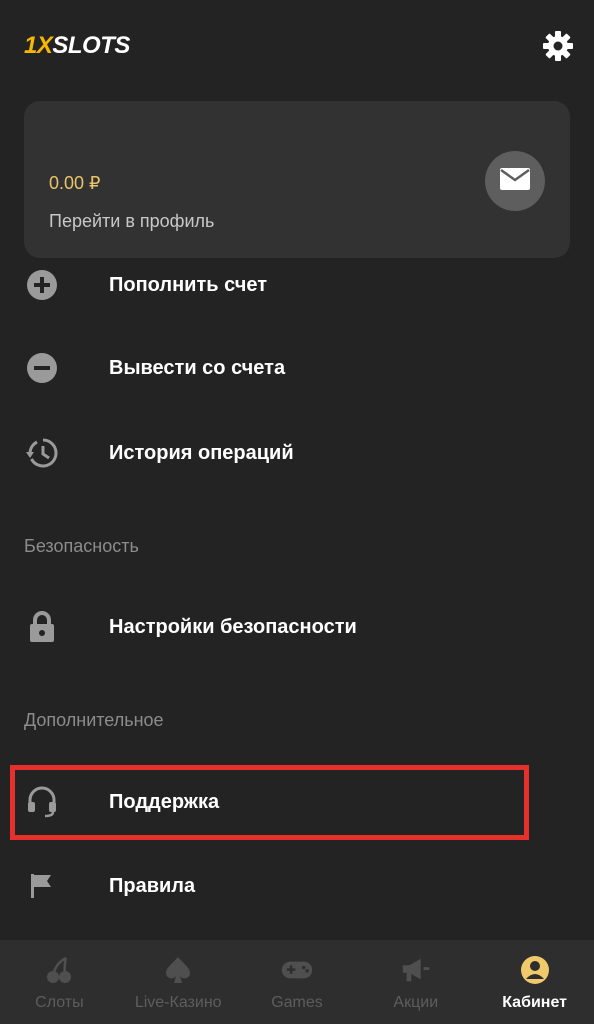 This screenshot has width=594, height=1024. I want to click on user-circle-icon, so click(535, 970).